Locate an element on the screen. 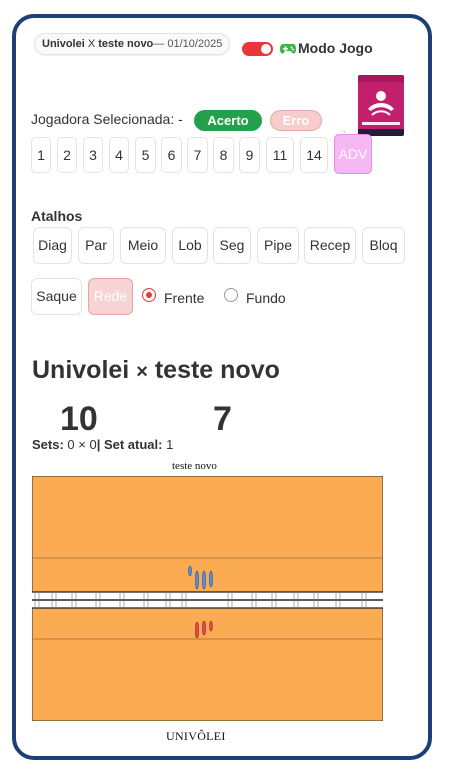 The width and height of the screenshot is (449, 776). court-top-team-label: teste novo is located at coordinates (194, 466).